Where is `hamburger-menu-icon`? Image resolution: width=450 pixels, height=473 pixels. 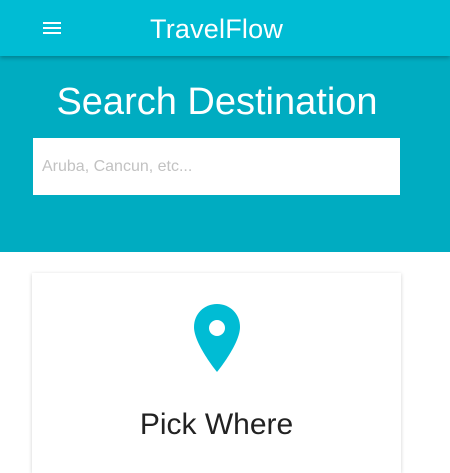
hamburger-menu-icon is located at coordinates (52, 28).